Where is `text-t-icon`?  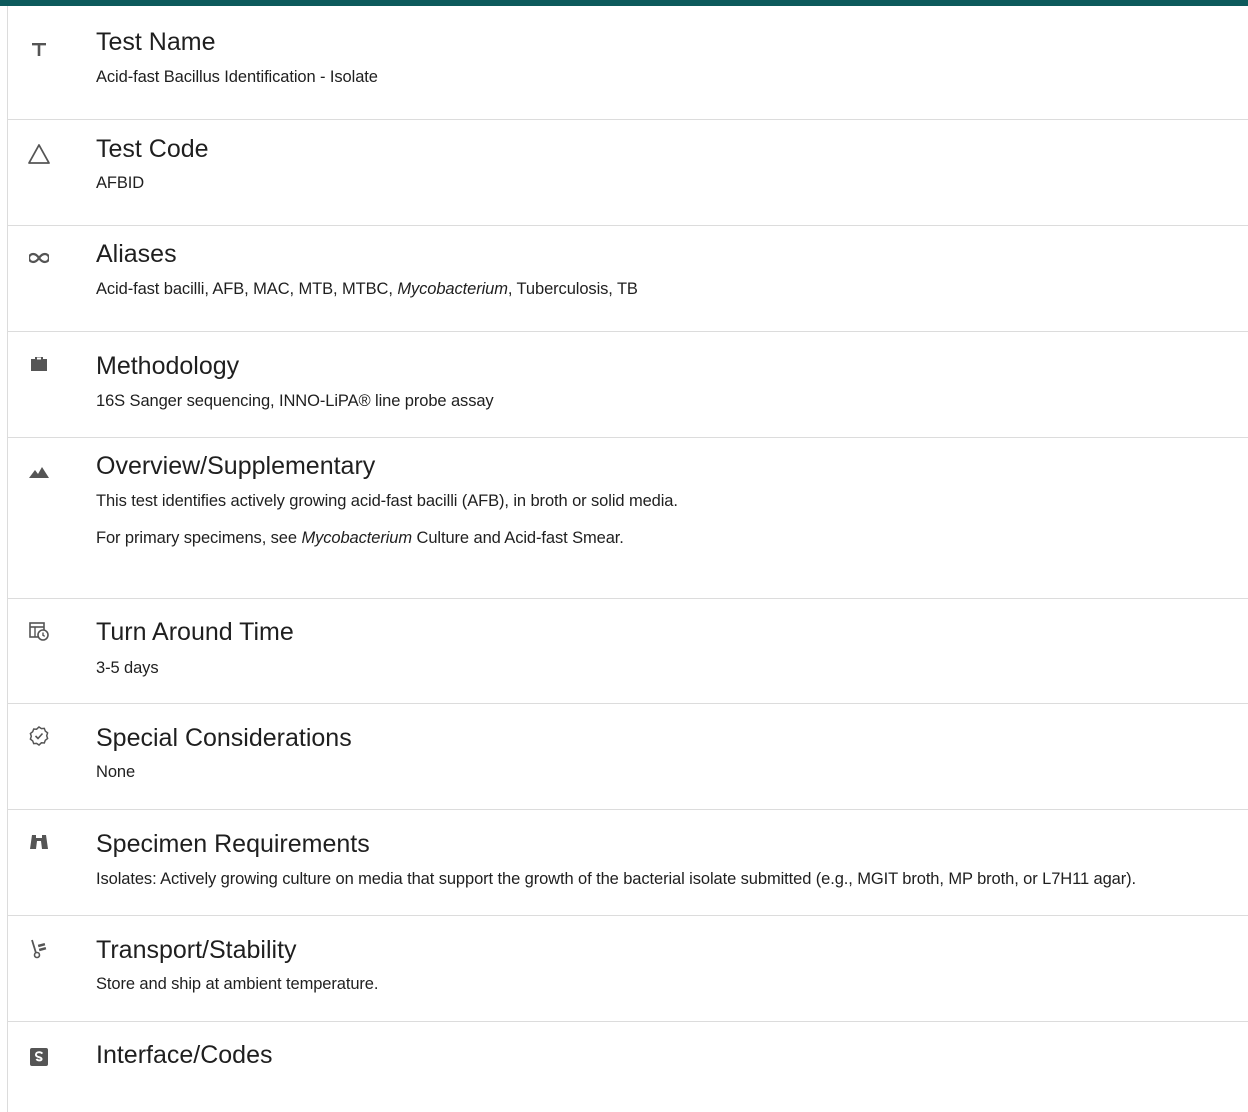
text-t-icon is located at coordinates (39, 49).